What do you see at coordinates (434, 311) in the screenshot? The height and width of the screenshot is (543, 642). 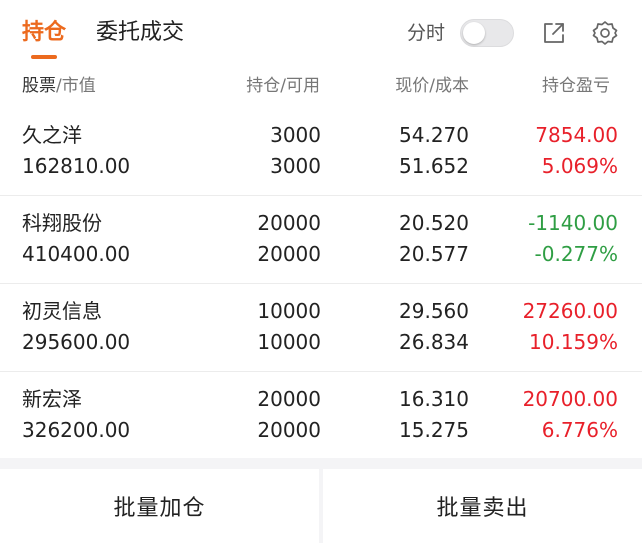 I see `current-price: 29.560` at bounding box center [434, 311].